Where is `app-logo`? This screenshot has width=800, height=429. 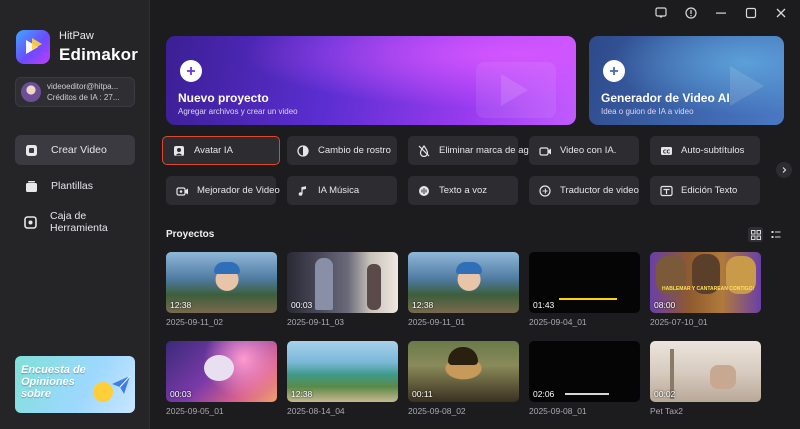 app-logo is located at coordinates (33, 47).